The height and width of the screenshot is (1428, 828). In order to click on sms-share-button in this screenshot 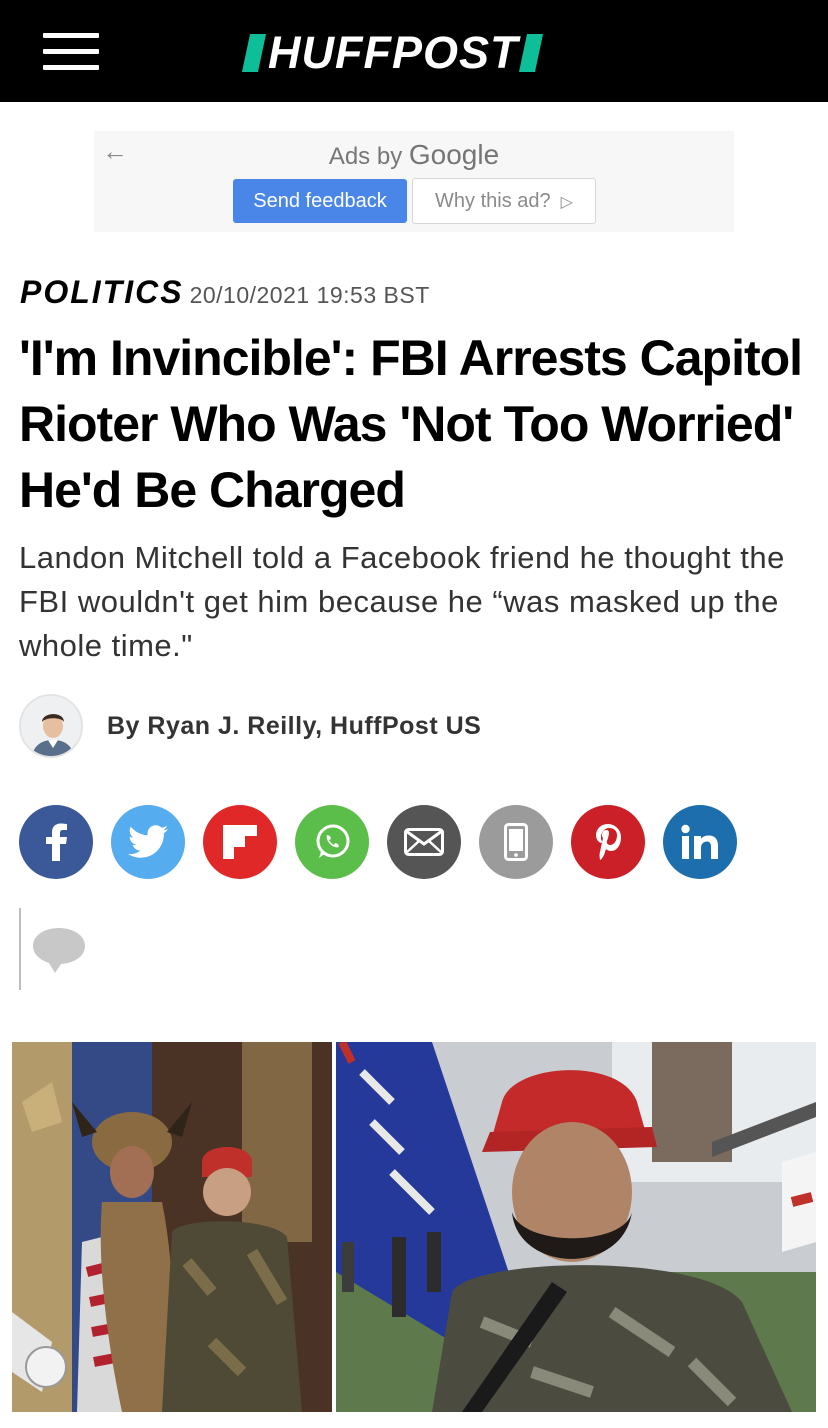, I will do `click(516, 842)`.